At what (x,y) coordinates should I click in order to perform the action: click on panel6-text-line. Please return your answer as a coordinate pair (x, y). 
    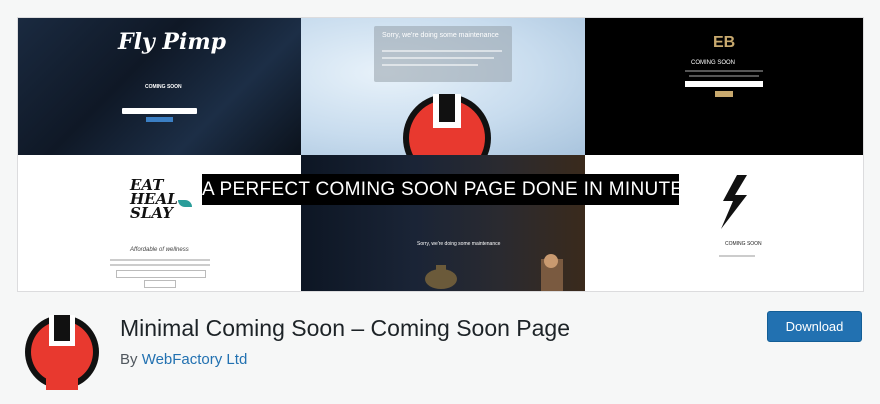
    Looking at the image, I should click on (737, 256).